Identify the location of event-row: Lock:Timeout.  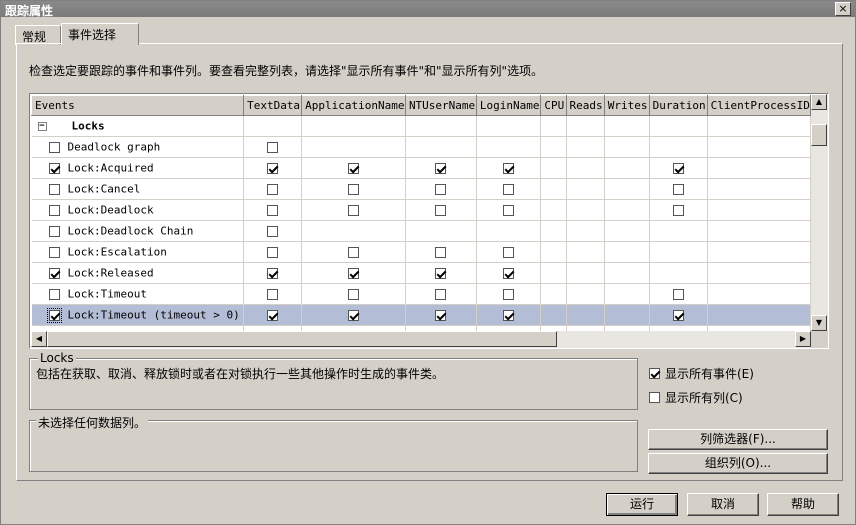
(421, 294).